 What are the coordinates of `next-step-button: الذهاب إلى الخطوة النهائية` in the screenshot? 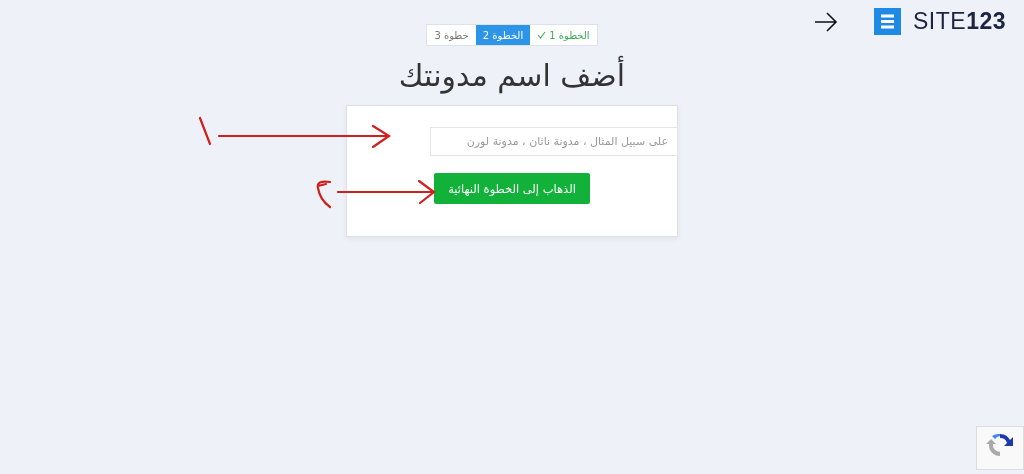 It's located at (512, 188).